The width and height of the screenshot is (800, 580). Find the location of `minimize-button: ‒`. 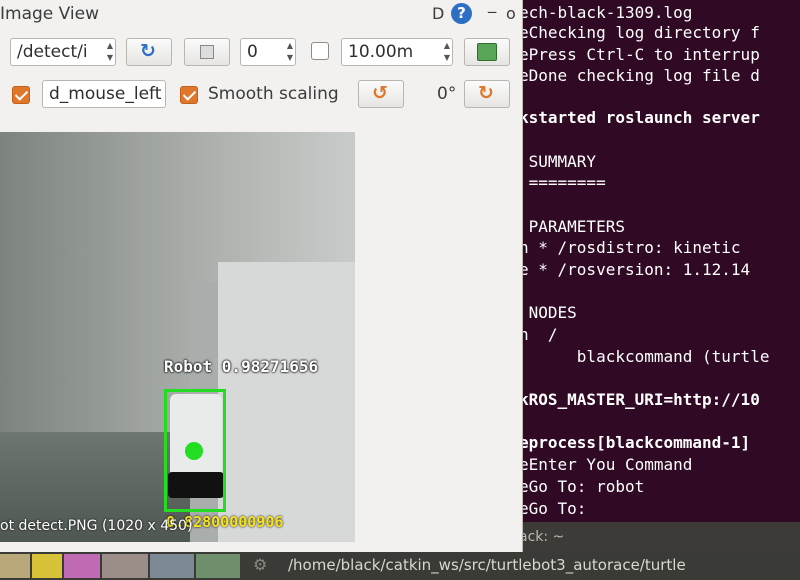

minimize-button: ‒ is located at coordinates (492, 11).